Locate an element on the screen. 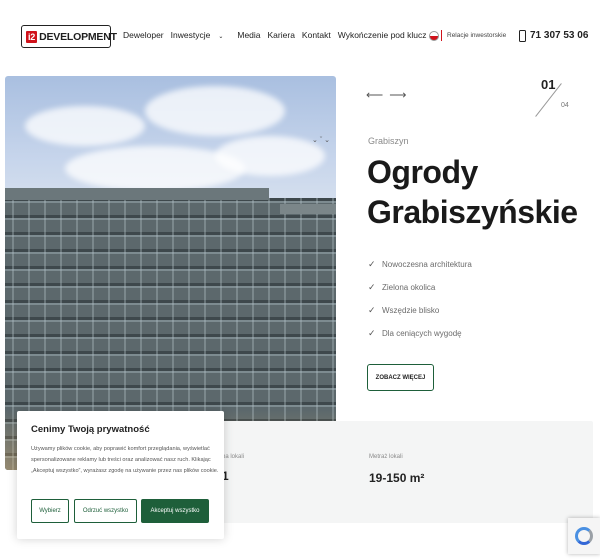  cookie-accept-button: Akceptuj wszystko is located at coordinates (175, 511).